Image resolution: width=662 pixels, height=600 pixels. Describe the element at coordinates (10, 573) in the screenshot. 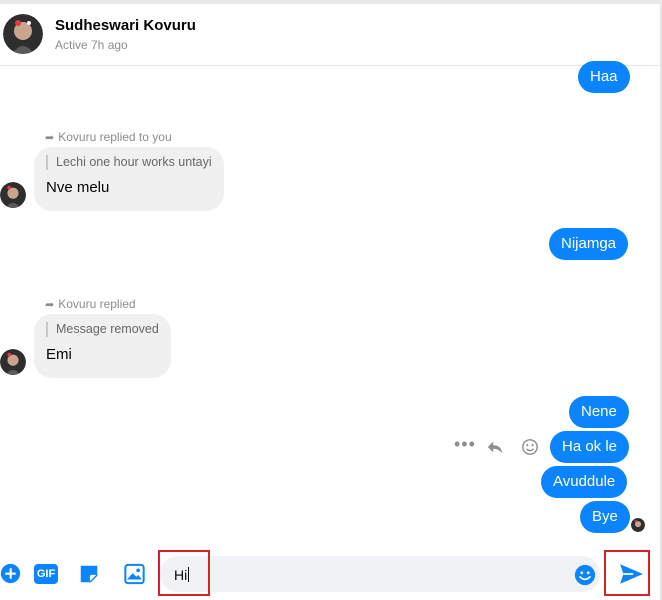

I see `plus-circle-icon` at that location.